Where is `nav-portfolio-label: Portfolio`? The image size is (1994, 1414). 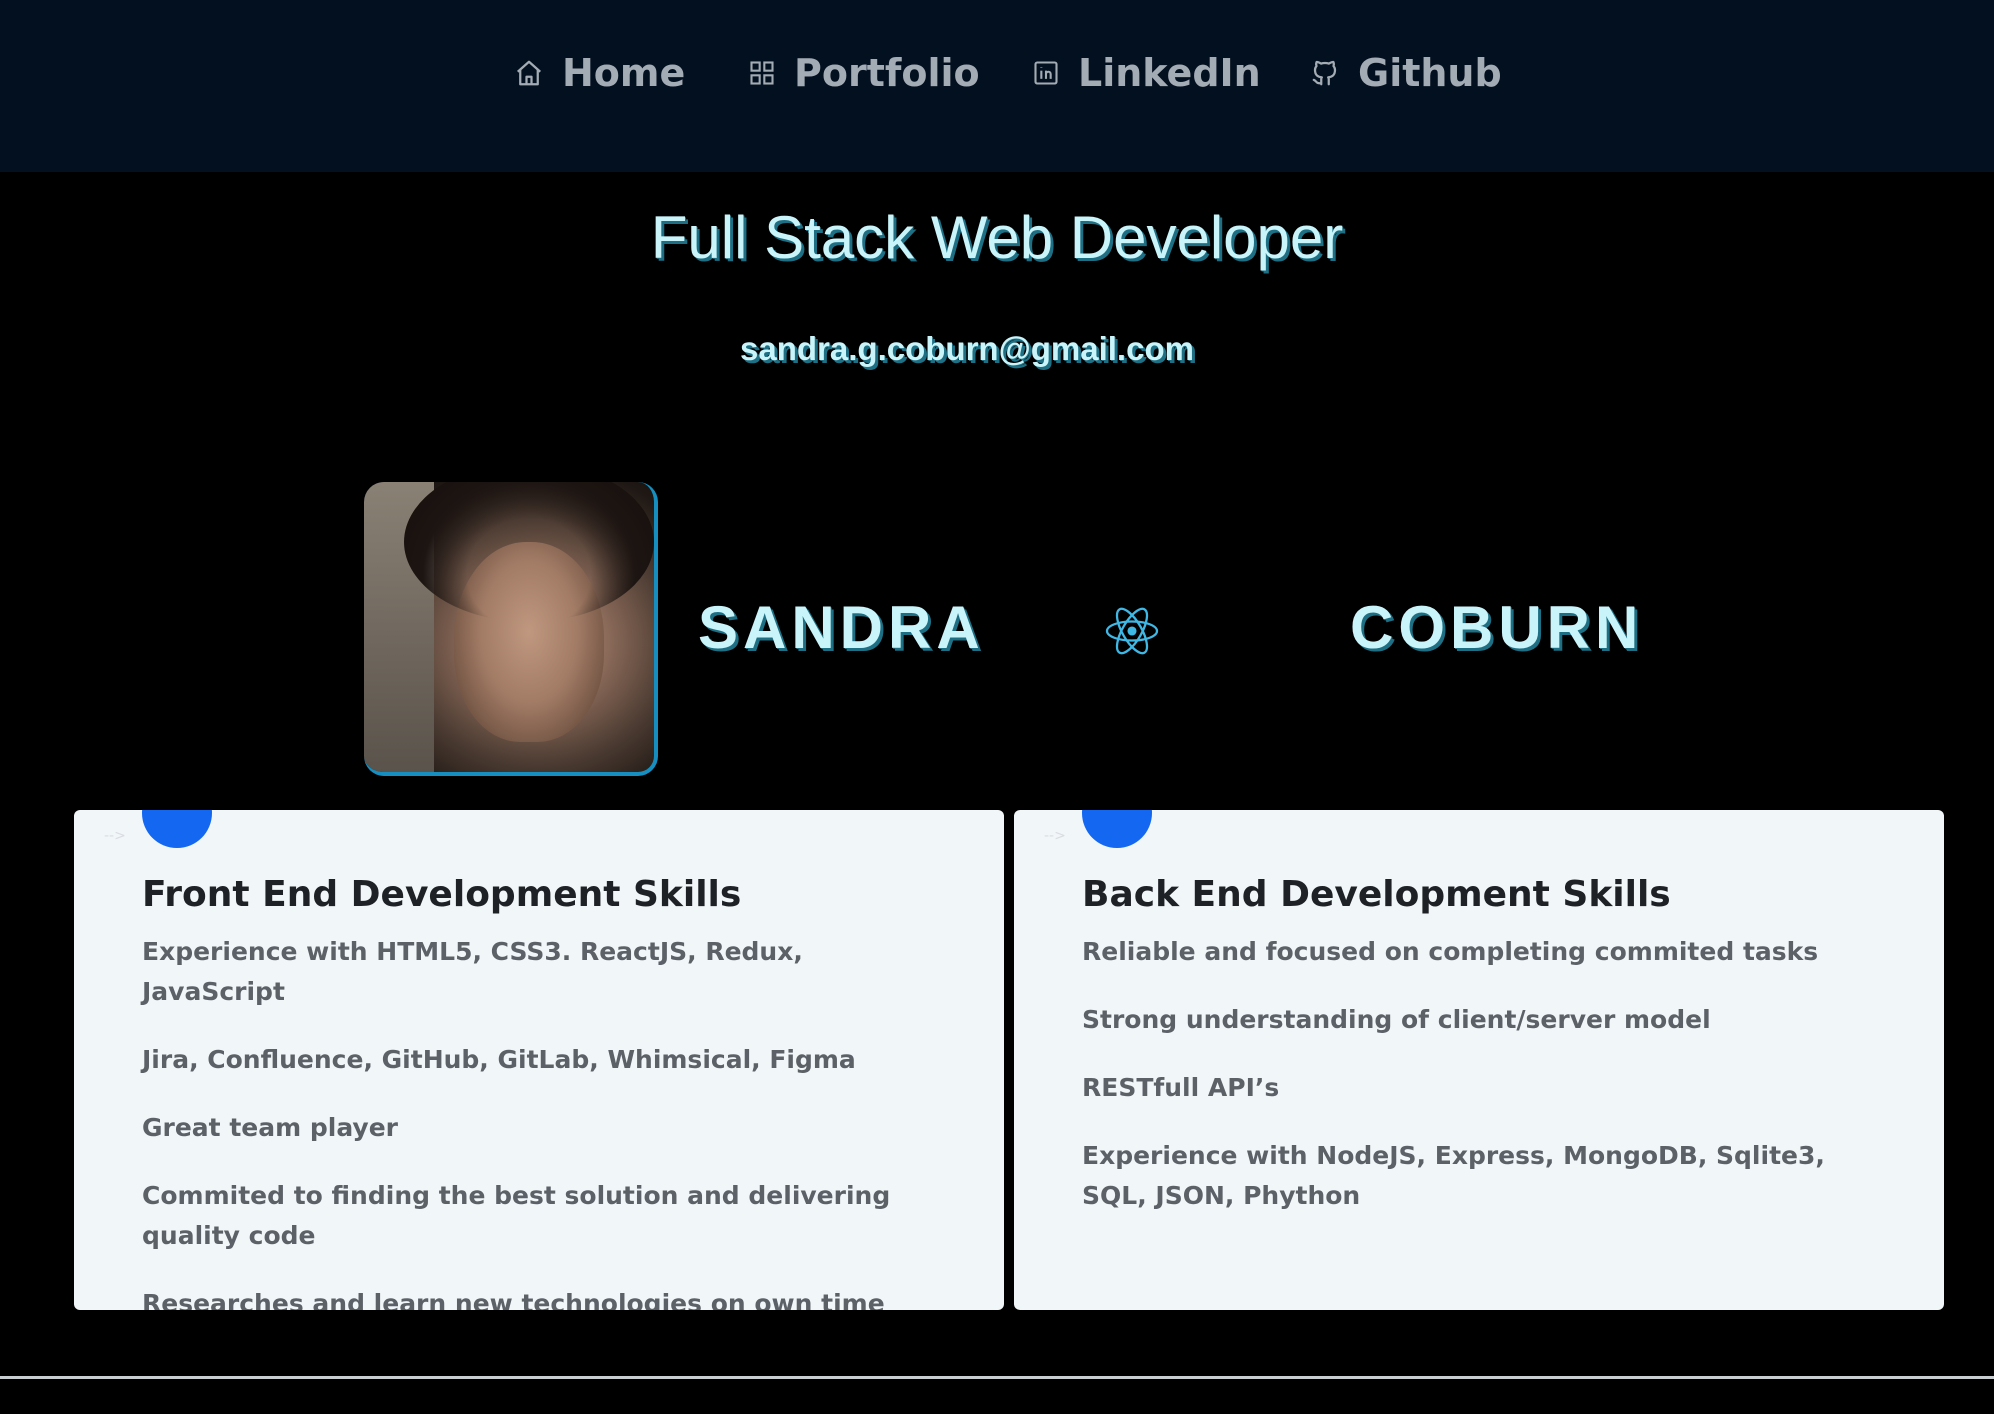 nav-portfolio-label: Portfolio is located at coordinates (887, 73).